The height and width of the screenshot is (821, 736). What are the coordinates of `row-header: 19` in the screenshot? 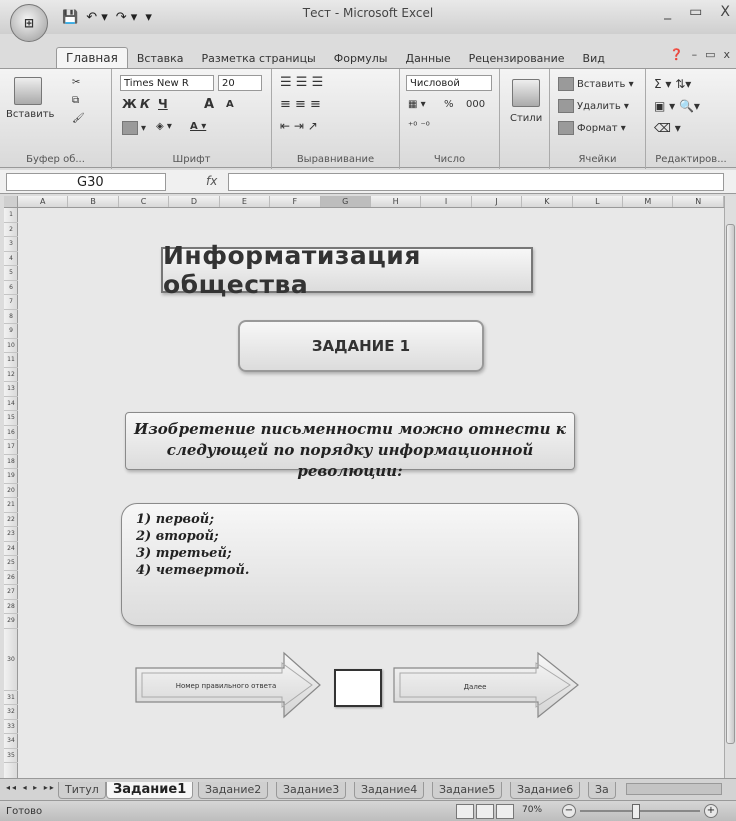 It's located at (11, 476).